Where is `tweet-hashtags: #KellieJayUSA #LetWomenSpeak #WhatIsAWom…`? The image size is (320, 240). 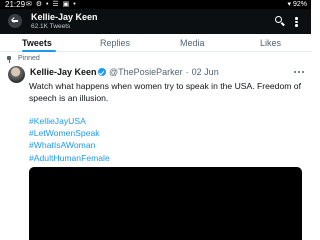 tweet-hashtags: #KellieJayUSA #LetWomenSpeak #WhatIsAWom… is located at coordinates (69, 139).